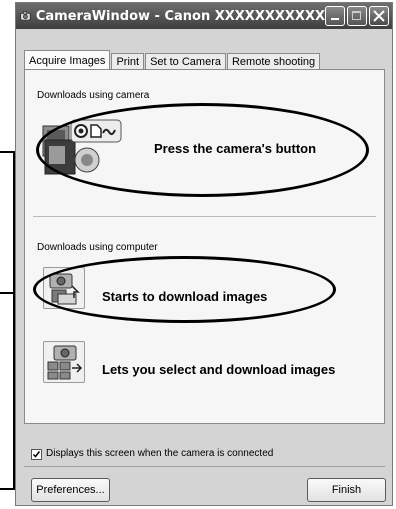  What do you see at coordinates (97, 247) in the screenshot?
I see `computer-section-label: Downloads using computer` at bounding box center [97, 247].